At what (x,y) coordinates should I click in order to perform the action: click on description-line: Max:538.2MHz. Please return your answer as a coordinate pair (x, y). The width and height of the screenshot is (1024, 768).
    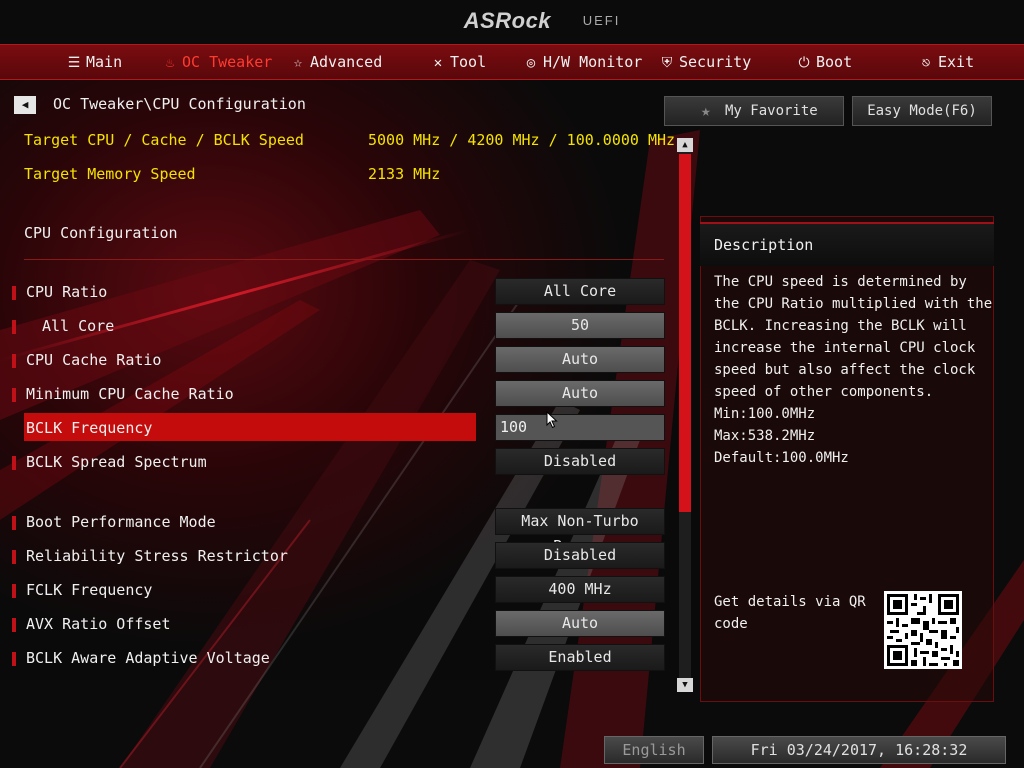
    Looking at the image, I should click on (765, 436).